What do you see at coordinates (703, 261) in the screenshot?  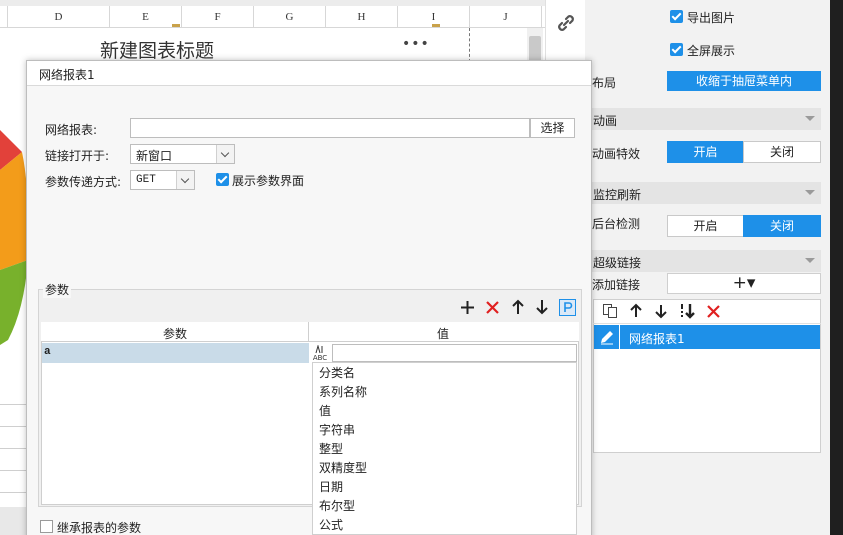 I see `hyperlink-section-header: 超级链接` at bounding box center [703, 261].